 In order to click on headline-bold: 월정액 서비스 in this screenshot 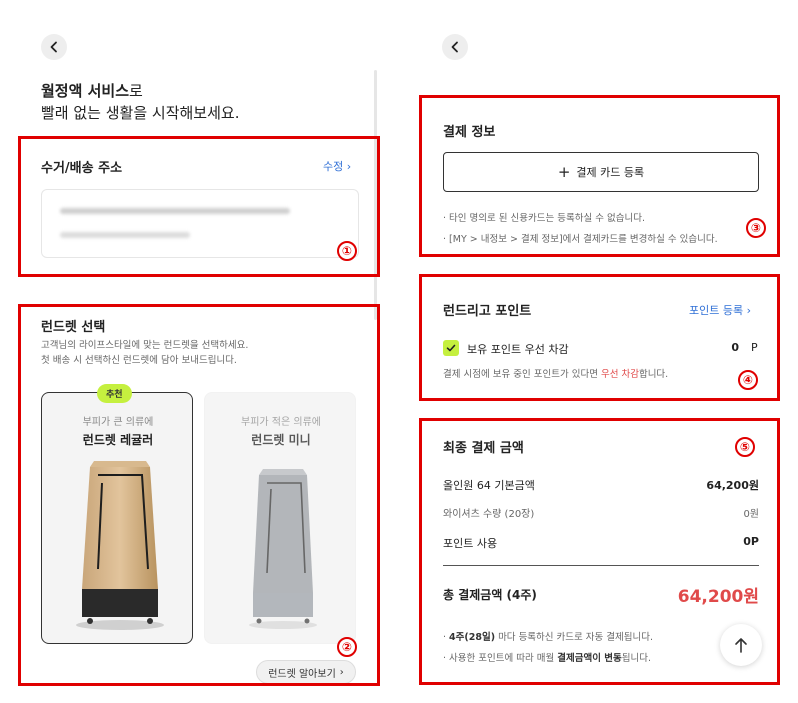, I will do `click(85, 91)`.